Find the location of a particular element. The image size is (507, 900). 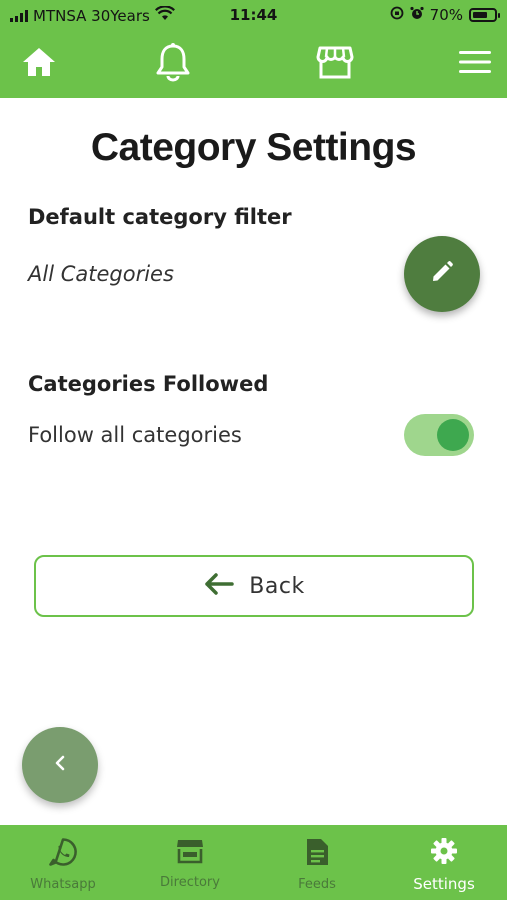

tab-whatsapp: Whatsapp is located at coordinates (63, 862).